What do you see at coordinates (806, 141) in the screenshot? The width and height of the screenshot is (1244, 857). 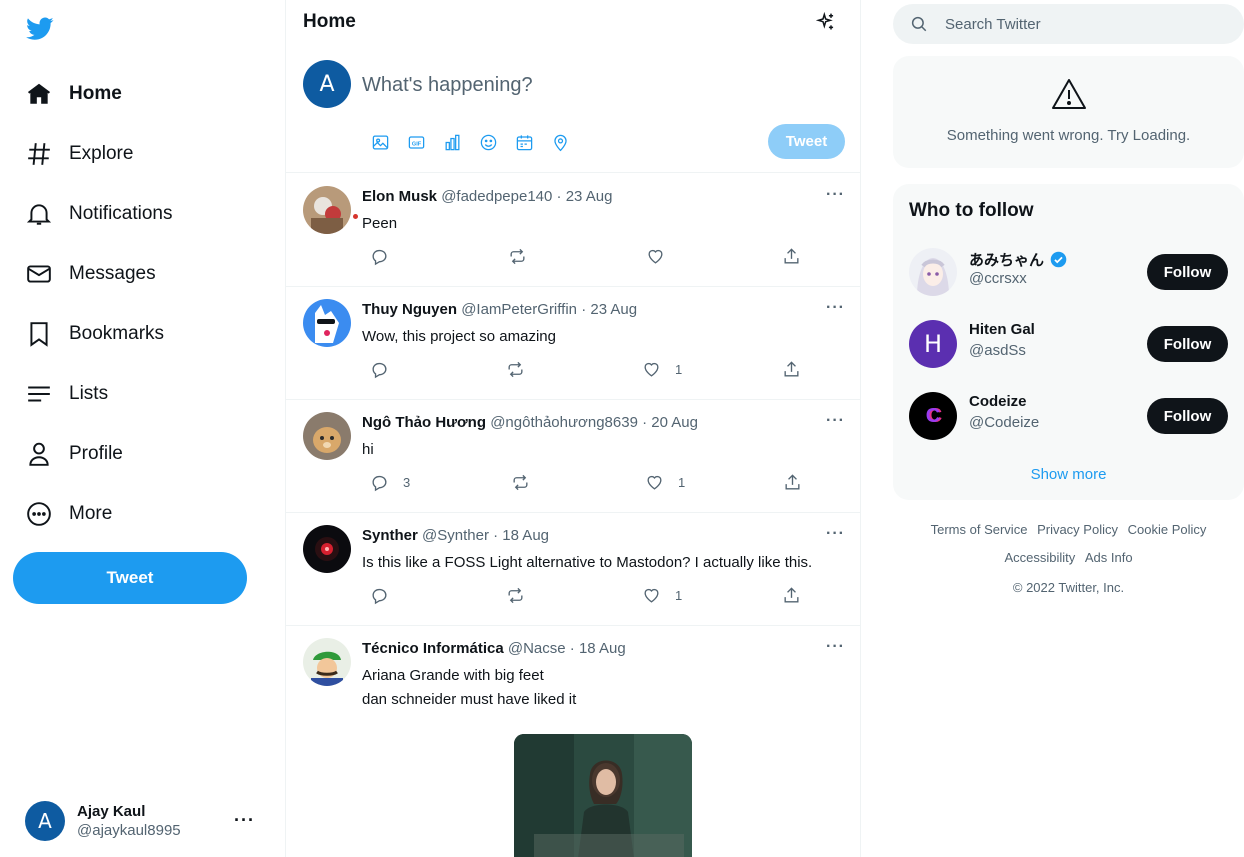 I see `compose-tweet-button: Tweet` at bounding box center [806, 141].